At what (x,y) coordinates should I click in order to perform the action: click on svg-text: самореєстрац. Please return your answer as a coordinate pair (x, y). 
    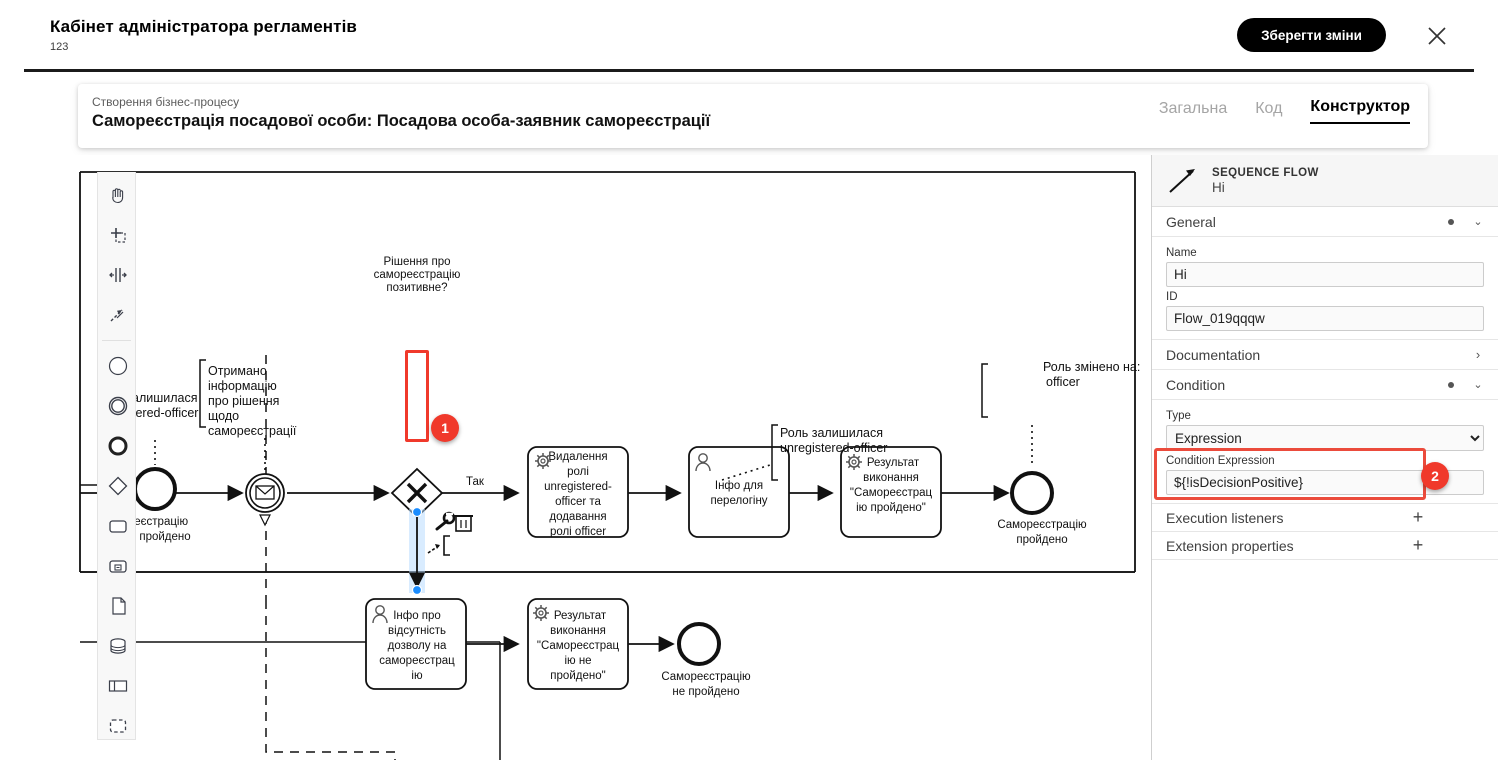
    Looking at the image, I should click on (417, 661).